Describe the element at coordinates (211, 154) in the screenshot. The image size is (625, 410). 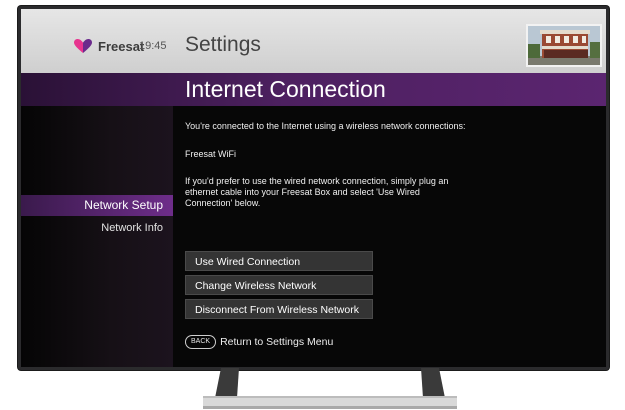
I see `network-name: Freesat WiFi` at that location.